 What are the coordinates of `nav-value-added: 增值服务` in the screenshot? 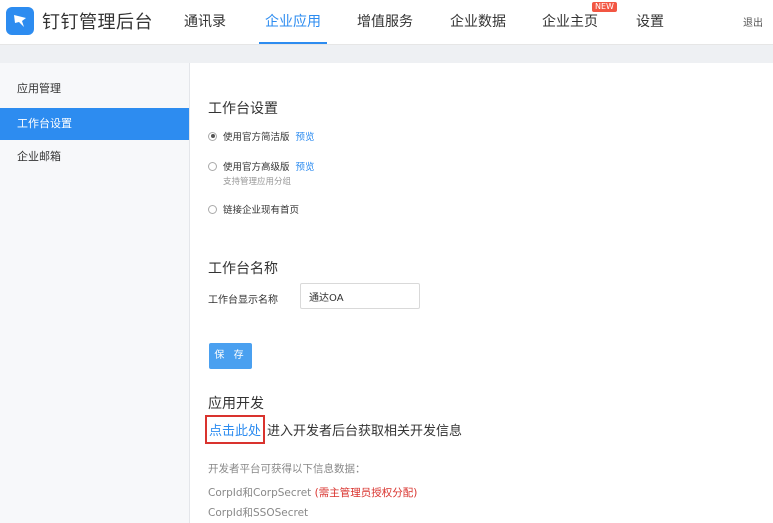 It's located at (385, 22).